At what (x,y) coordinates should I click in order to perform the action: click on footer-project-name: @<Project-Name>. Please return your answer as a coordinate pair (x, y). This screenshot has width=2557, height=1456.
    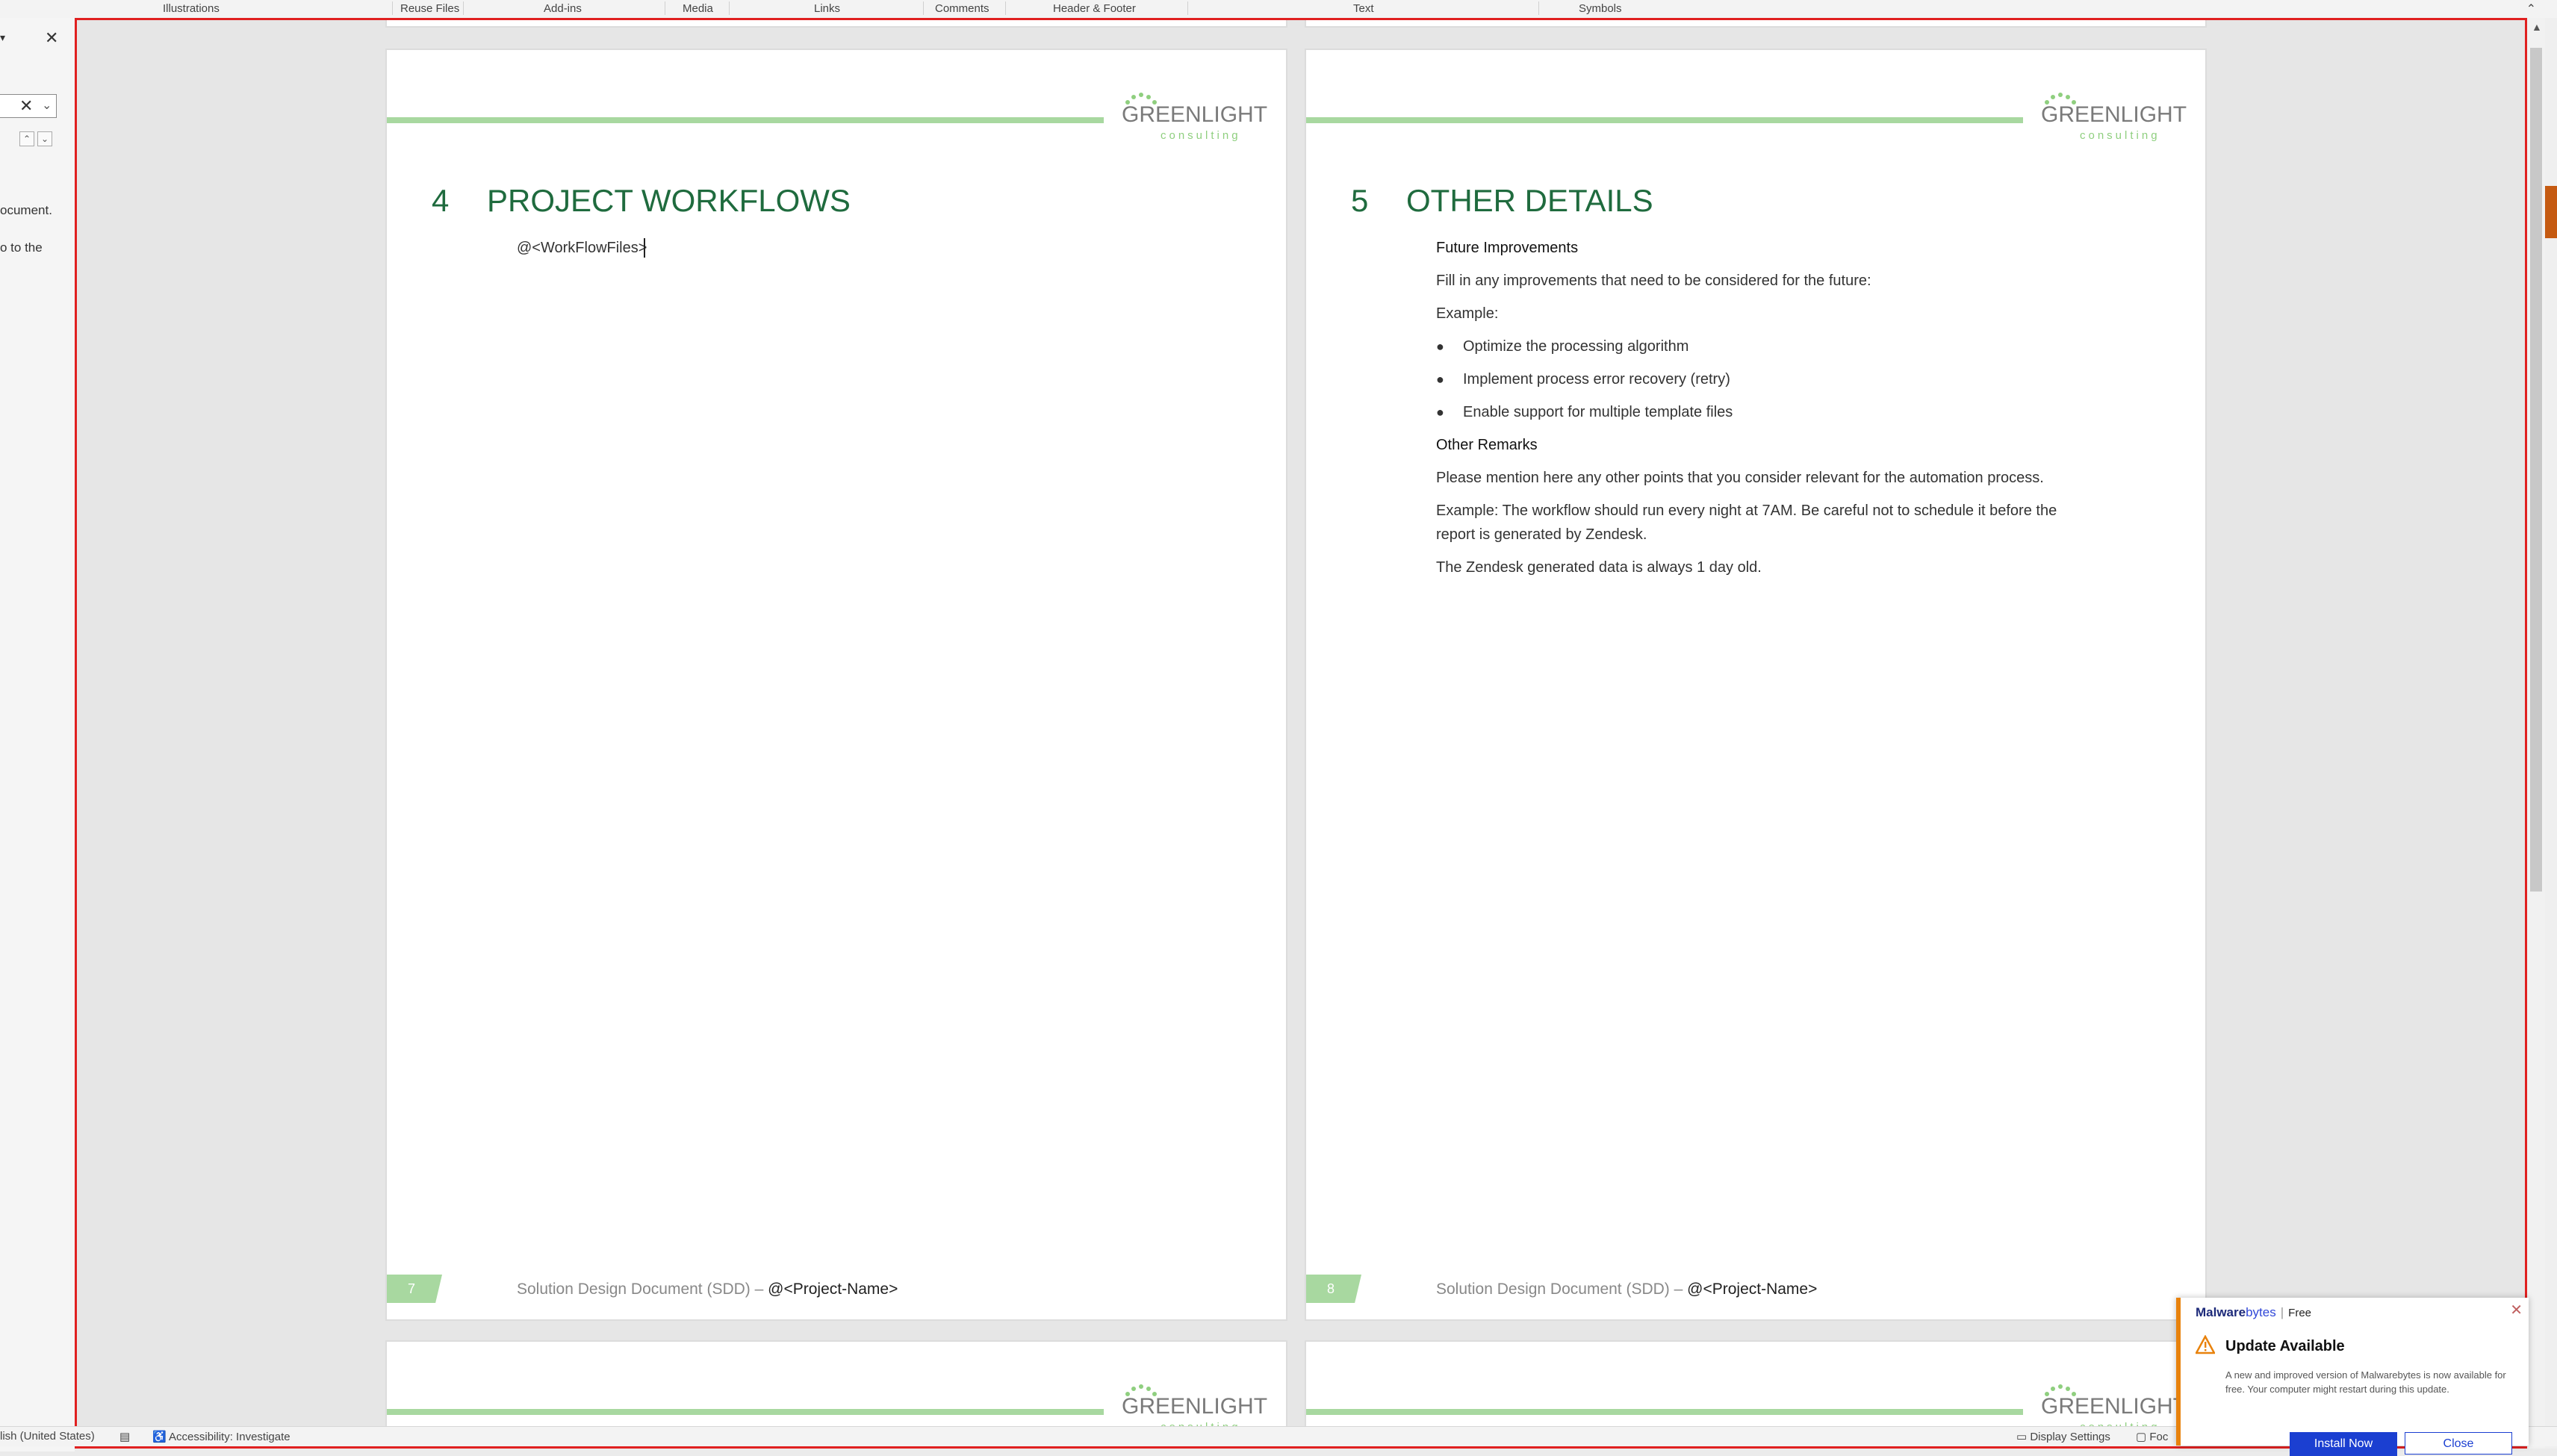
    Looking at the image, I should click on (833, 1289).